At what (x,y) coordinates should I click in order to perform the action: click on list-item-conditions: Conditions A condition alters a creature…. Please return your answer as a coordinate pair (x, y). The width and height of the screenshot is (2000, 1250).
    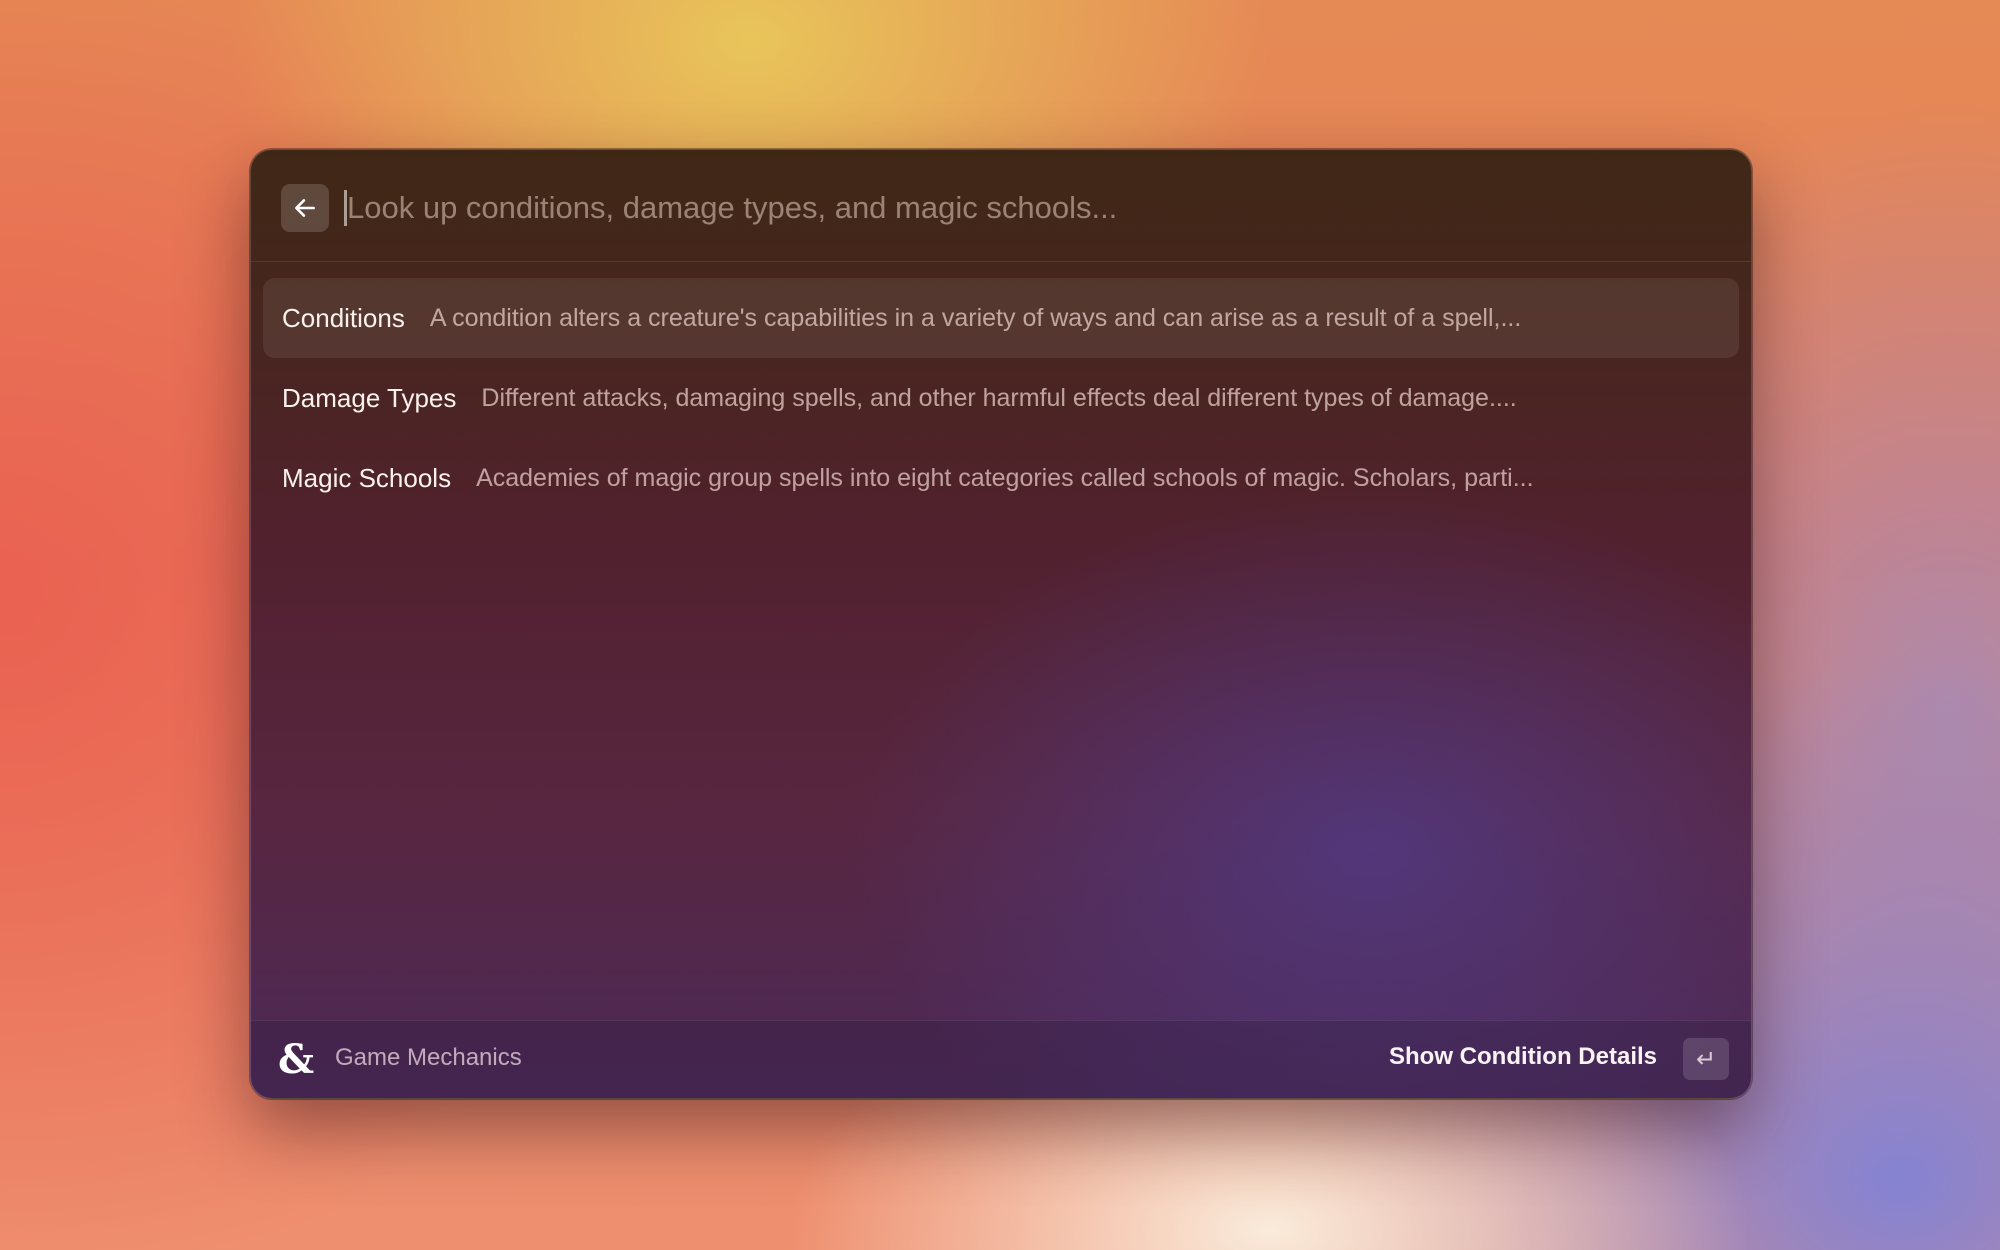
    Looking at the image, I should click on (1001, 318).